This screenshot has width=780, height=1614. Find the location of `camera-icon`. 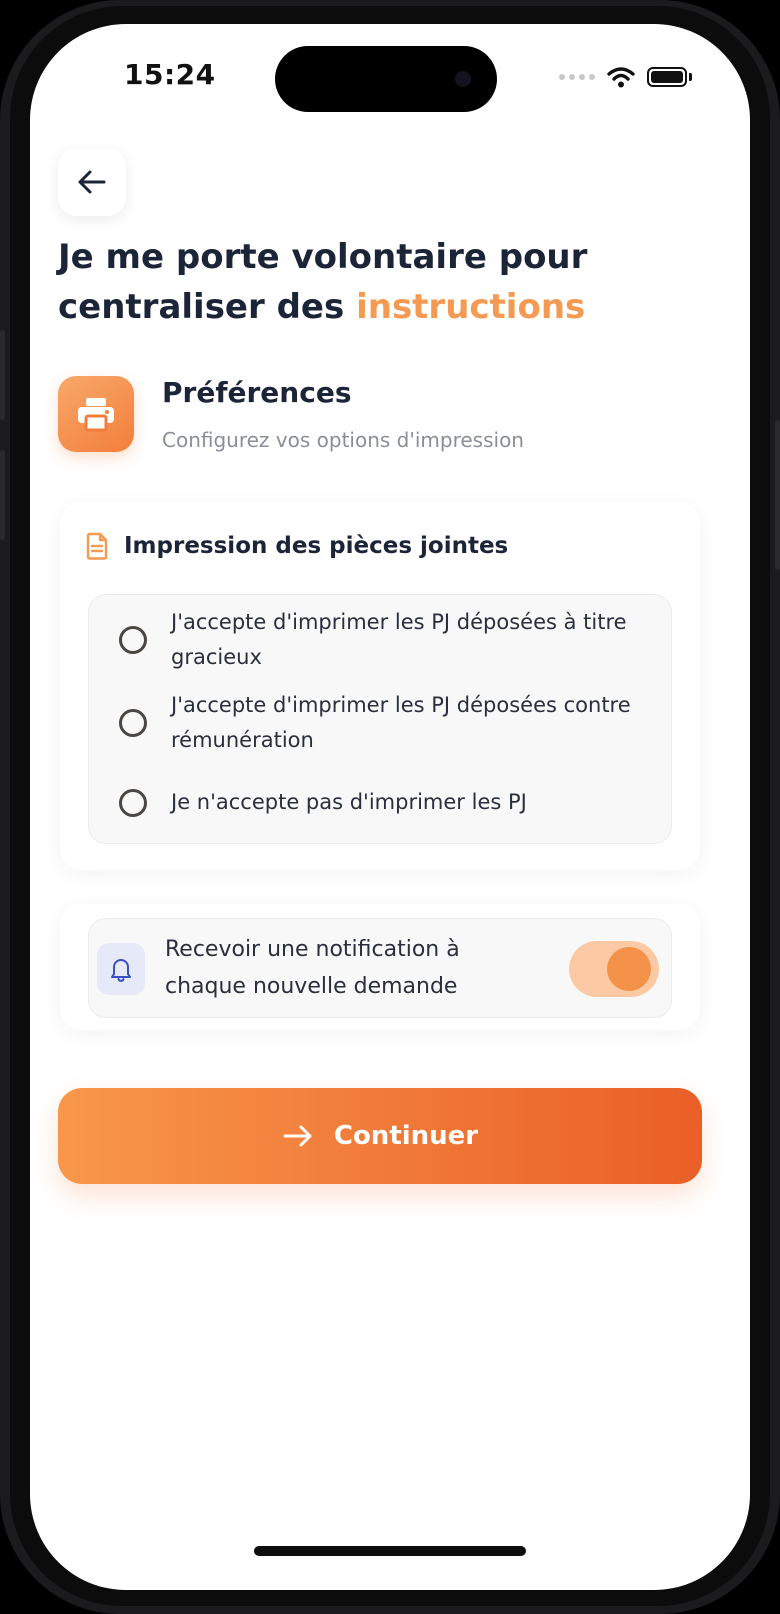

camera-icon is located at coordinates (463, 79).